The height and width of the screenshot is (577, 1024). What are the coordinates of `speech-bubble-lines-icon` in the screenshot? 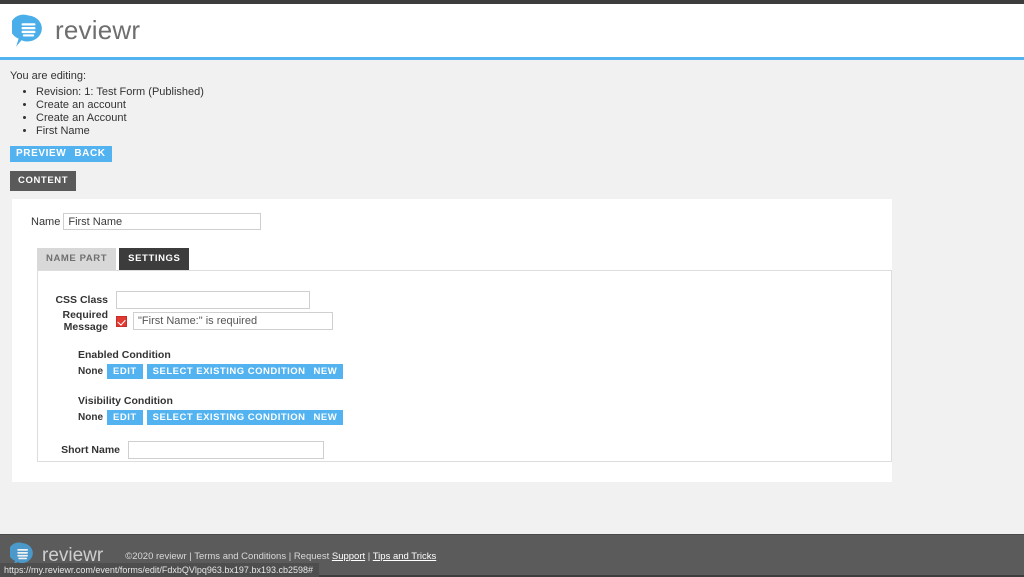 It's located at (29, 31).